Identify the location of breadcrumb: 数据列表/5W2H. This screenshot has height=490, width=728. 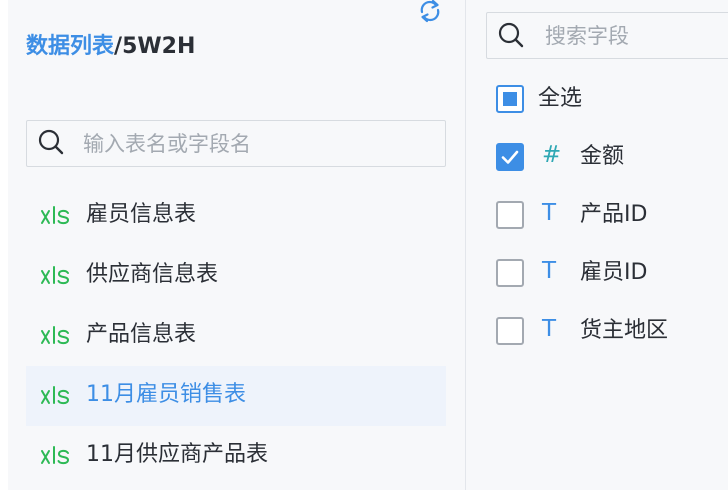
(110, 47).